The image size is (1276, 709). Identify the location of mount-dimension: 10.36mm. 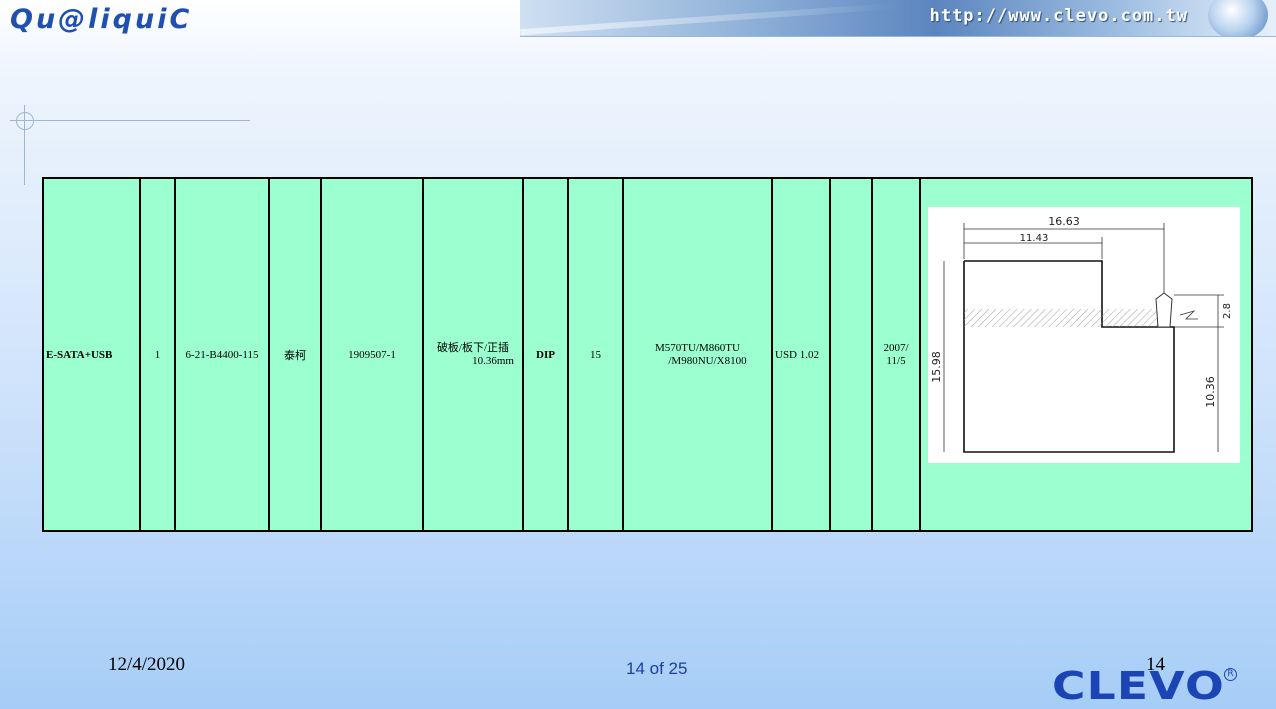
(493, 360).